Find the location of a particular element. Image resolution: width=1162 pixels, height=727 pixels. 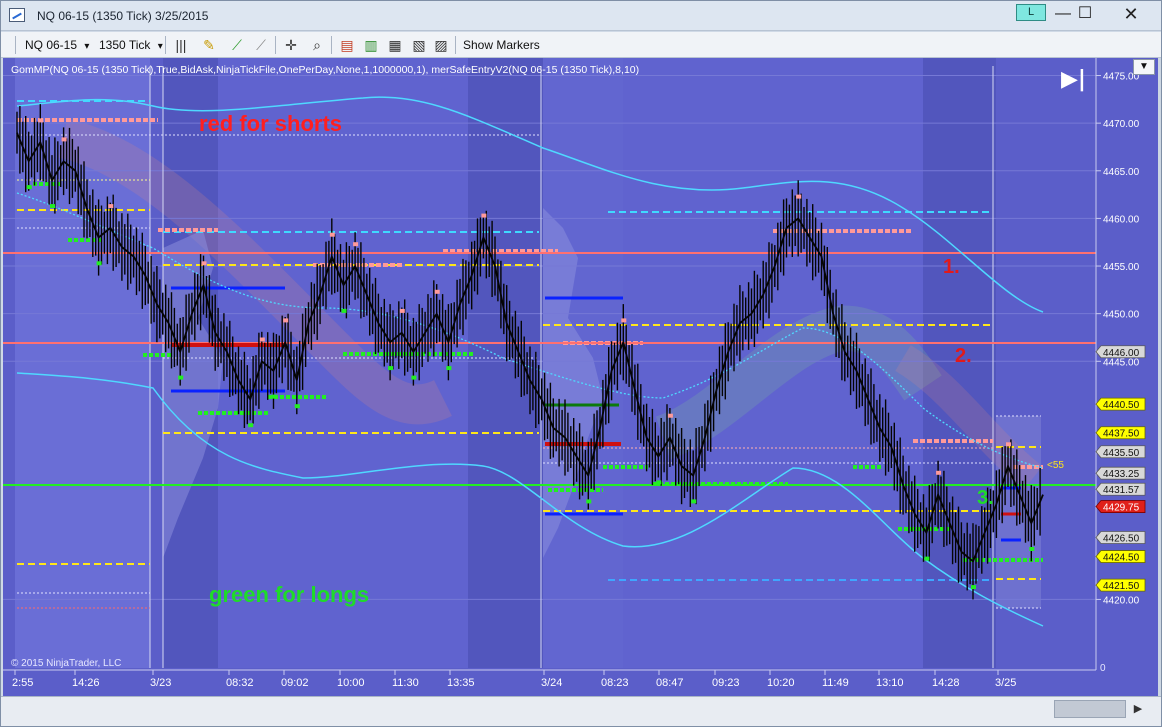

time-tick-label: 10:00 is located at coordinates (351, 683).